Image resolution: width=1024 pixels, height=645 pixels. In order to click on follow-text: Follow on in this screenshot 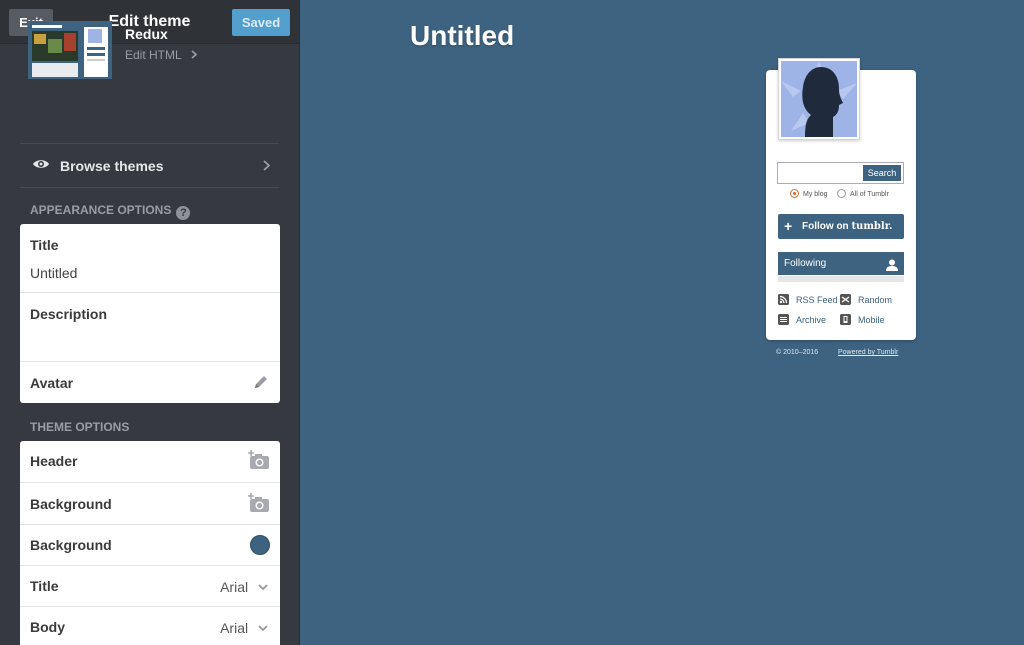, I will do `click(825, 226)`.